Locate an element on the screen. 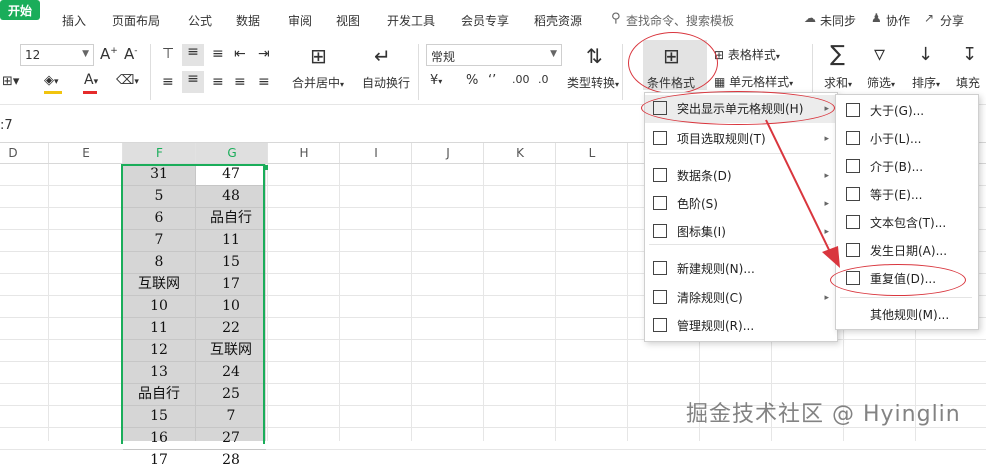  fill-color-swatch is located at coordinates (53, 92).